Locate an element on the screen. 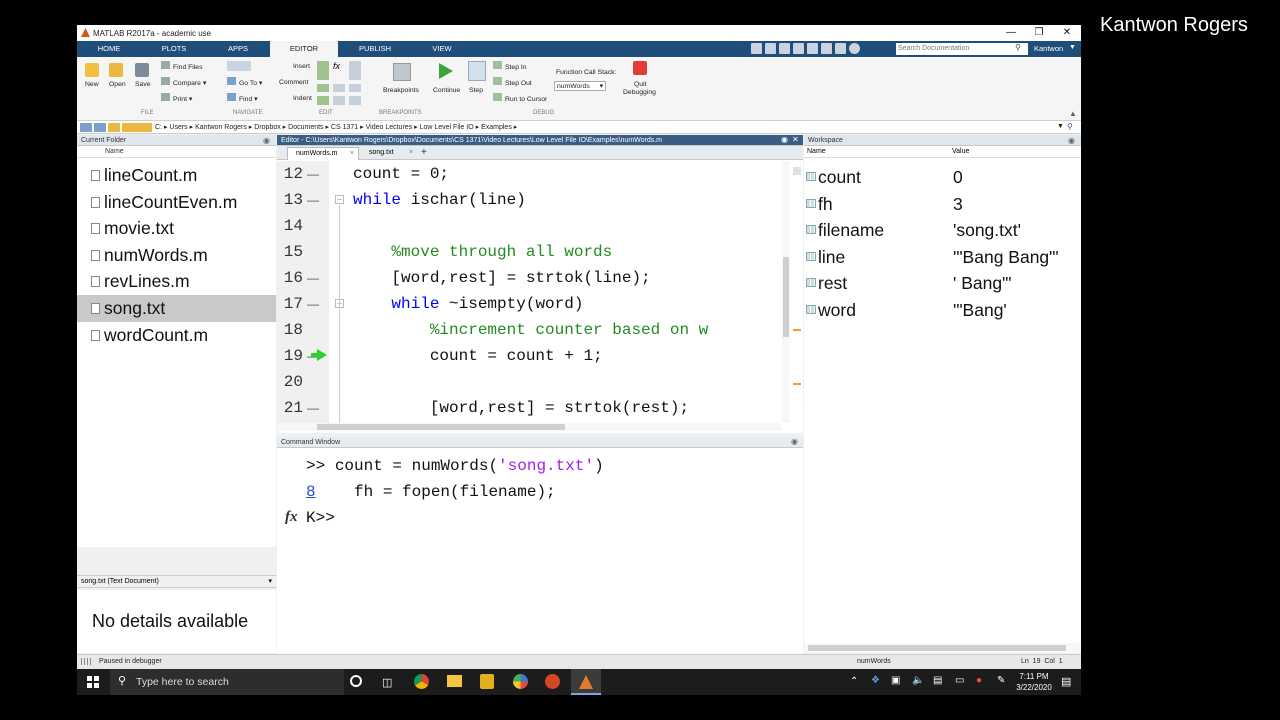 Image resolution: width=1280 pixels, height=720 pixels. print-button: Print ▾ is located at coordinates (176, 98).